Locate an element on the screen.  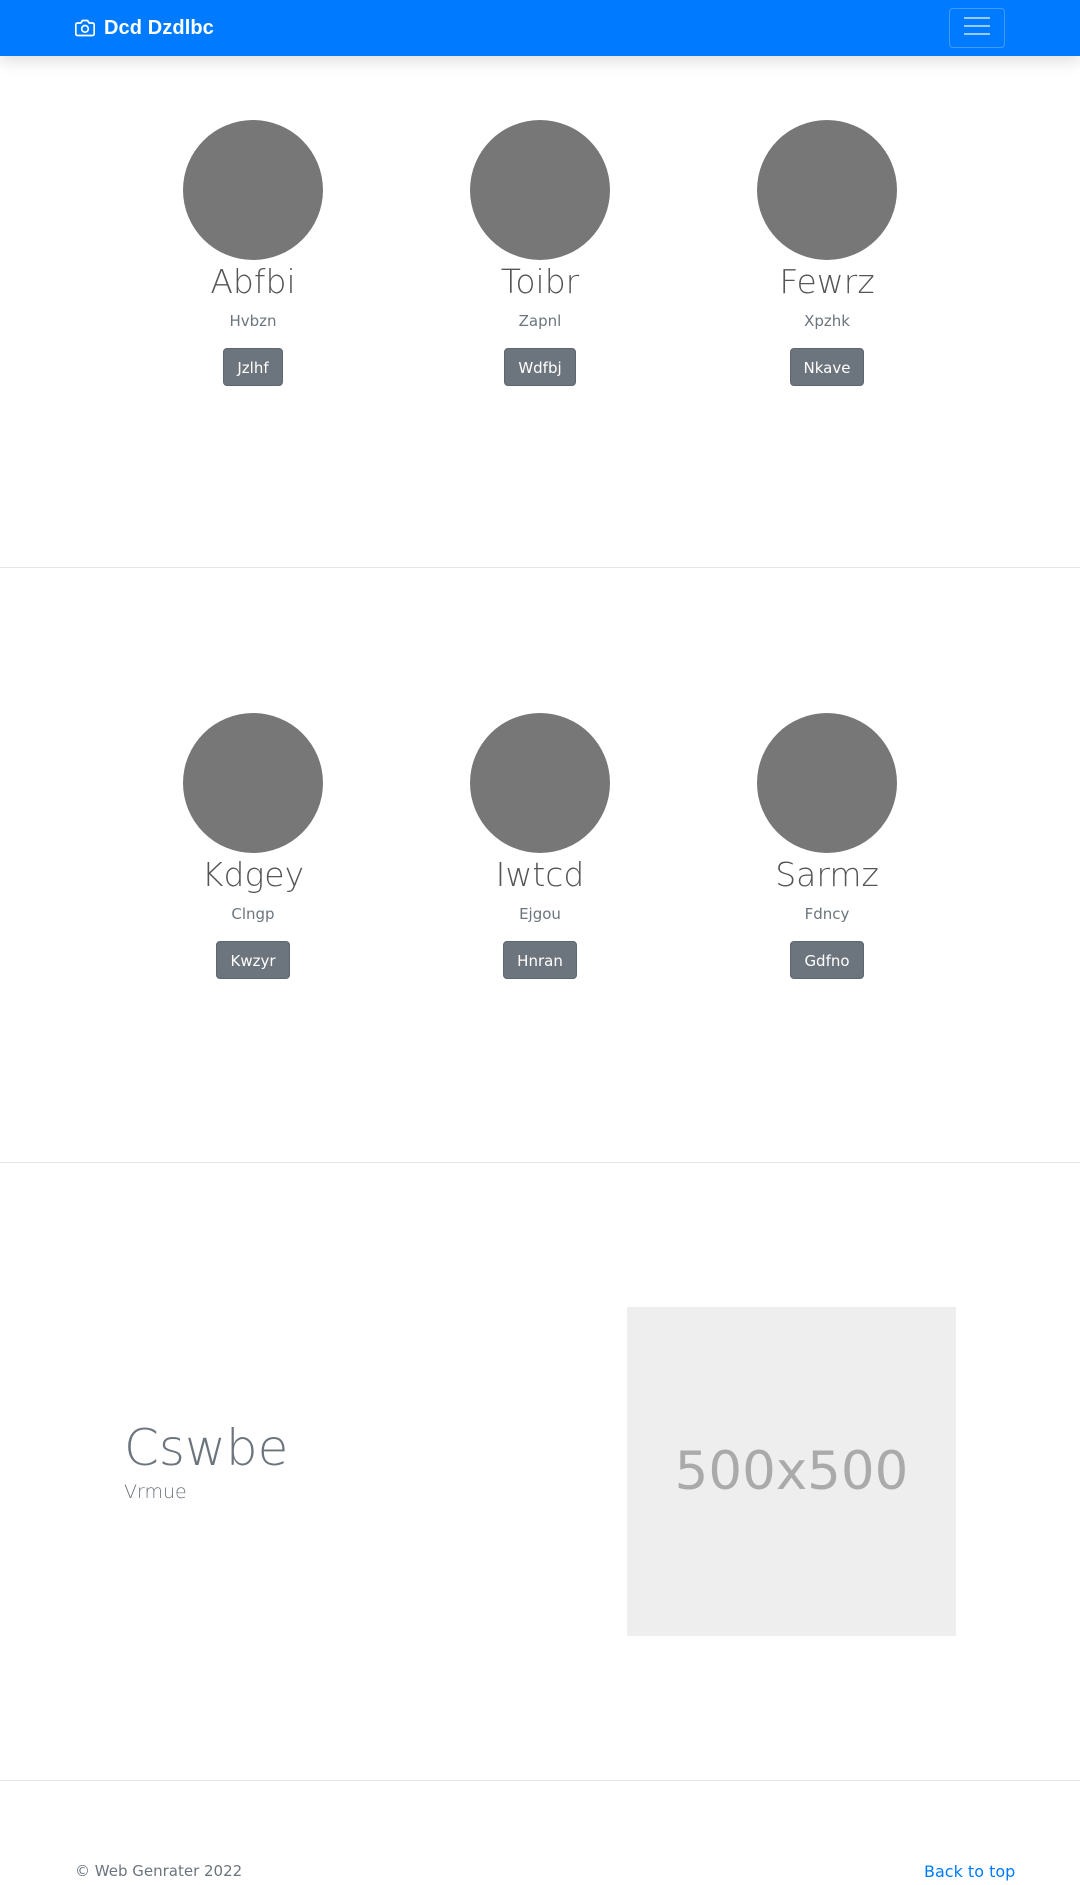
card-button: Kwzyr is located at coordinates (253, 960).